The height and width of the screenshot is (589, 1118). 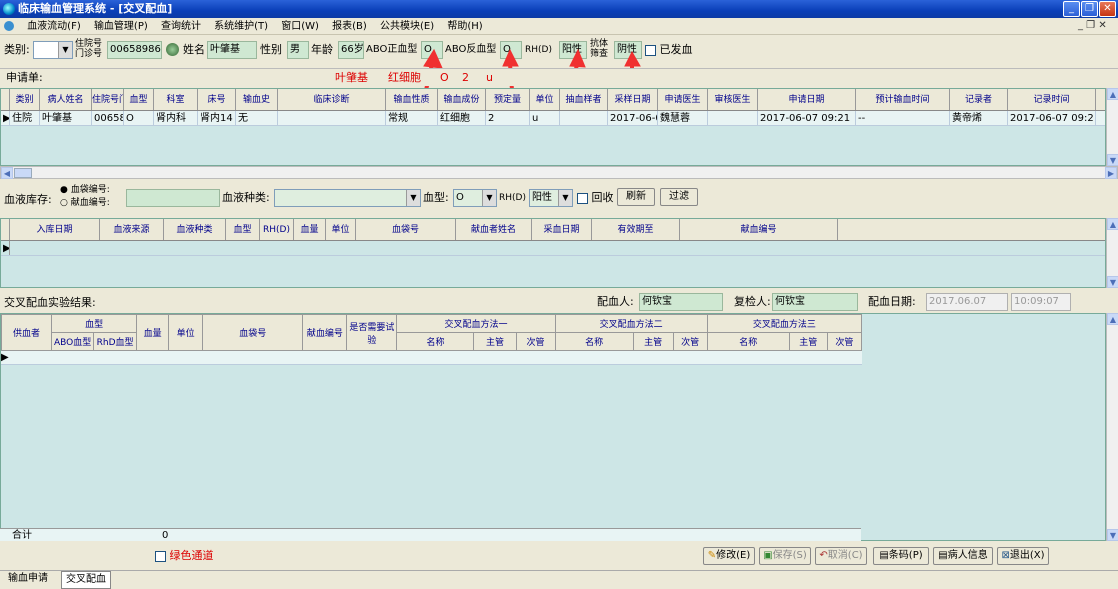 What do you see at coordinates (160, 556) in the screenshot?
I see `green-channel-checkbox` at bounding box center [160, 556].